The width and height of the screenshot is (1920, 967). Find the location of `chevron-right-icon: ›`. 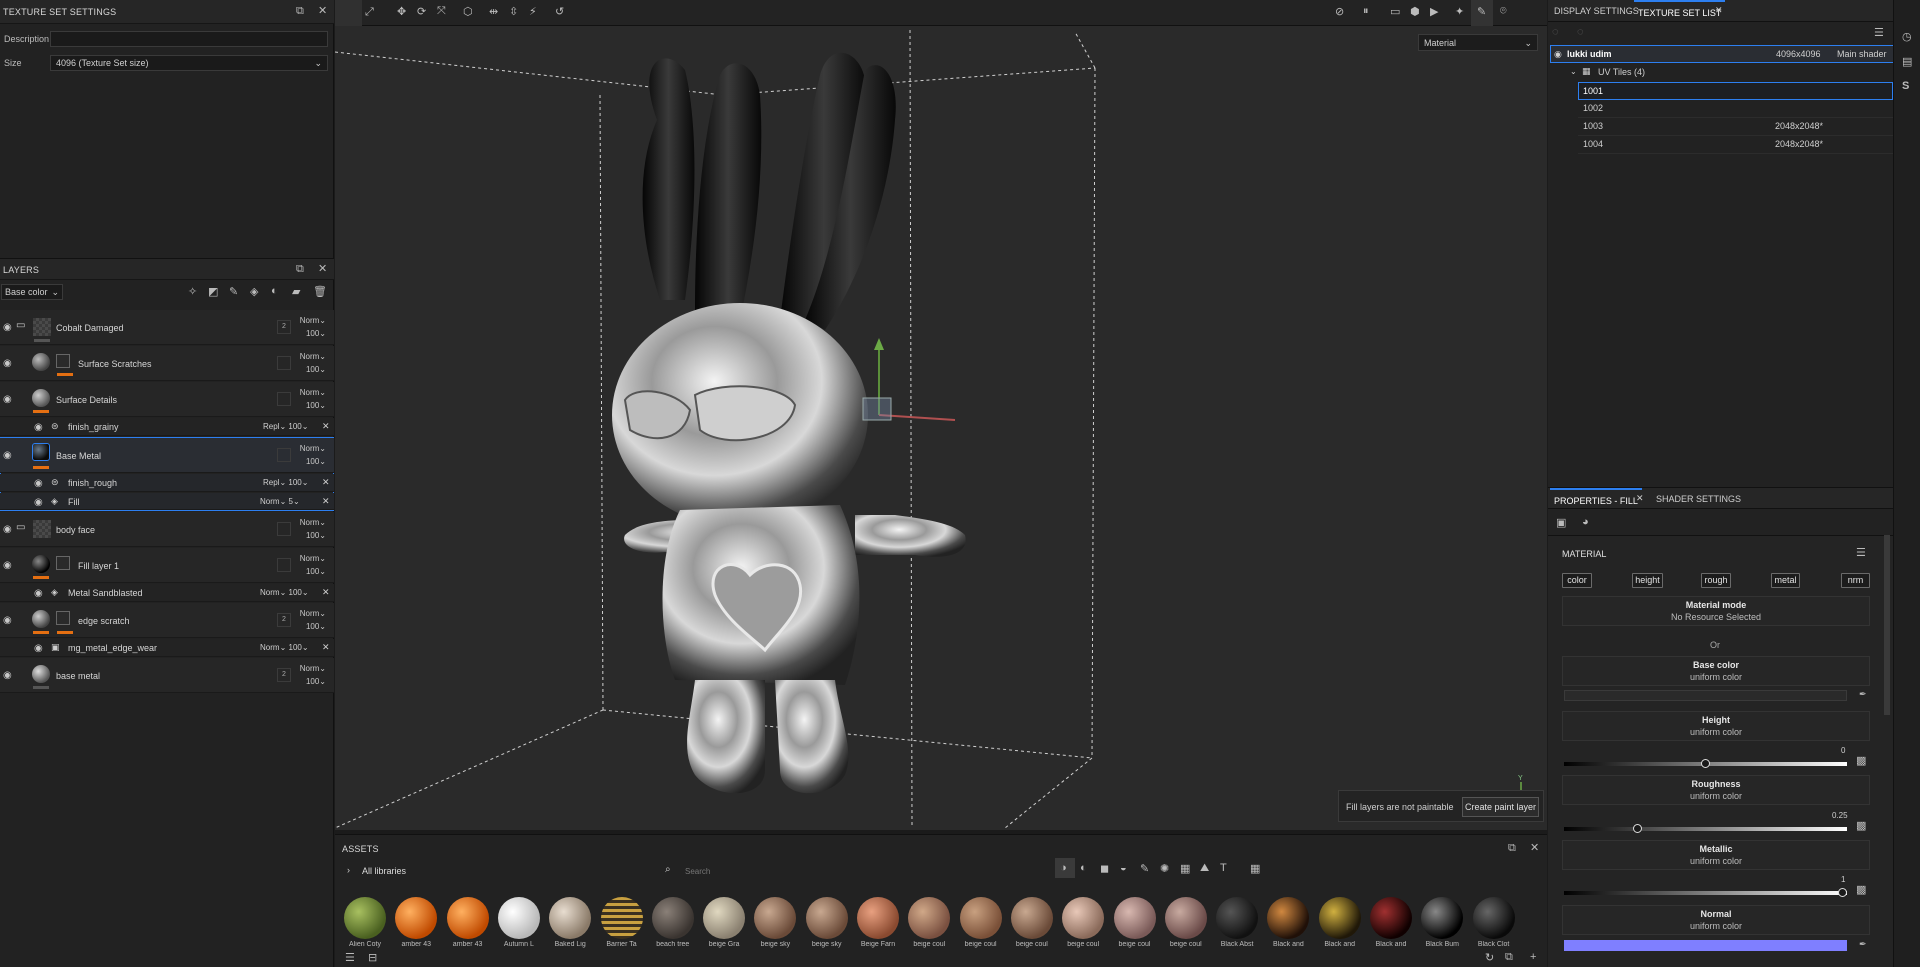

chevron-right-icon: › is located at coordinates (348, 870).